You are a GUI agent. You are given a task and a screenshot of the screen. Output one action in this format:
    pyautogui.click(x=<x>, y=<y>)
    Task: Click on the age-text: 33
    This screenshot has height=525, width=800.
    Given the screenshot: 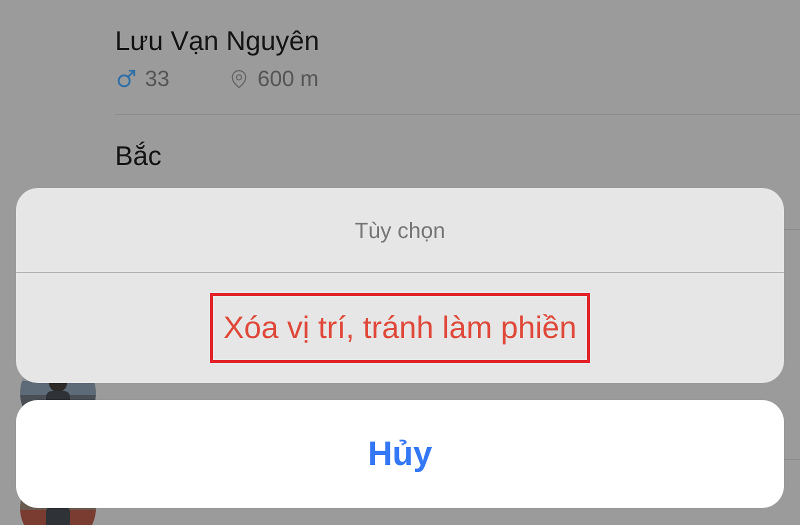 What is the action you would take?
    pyautogui.click(x=157, y=79)
    